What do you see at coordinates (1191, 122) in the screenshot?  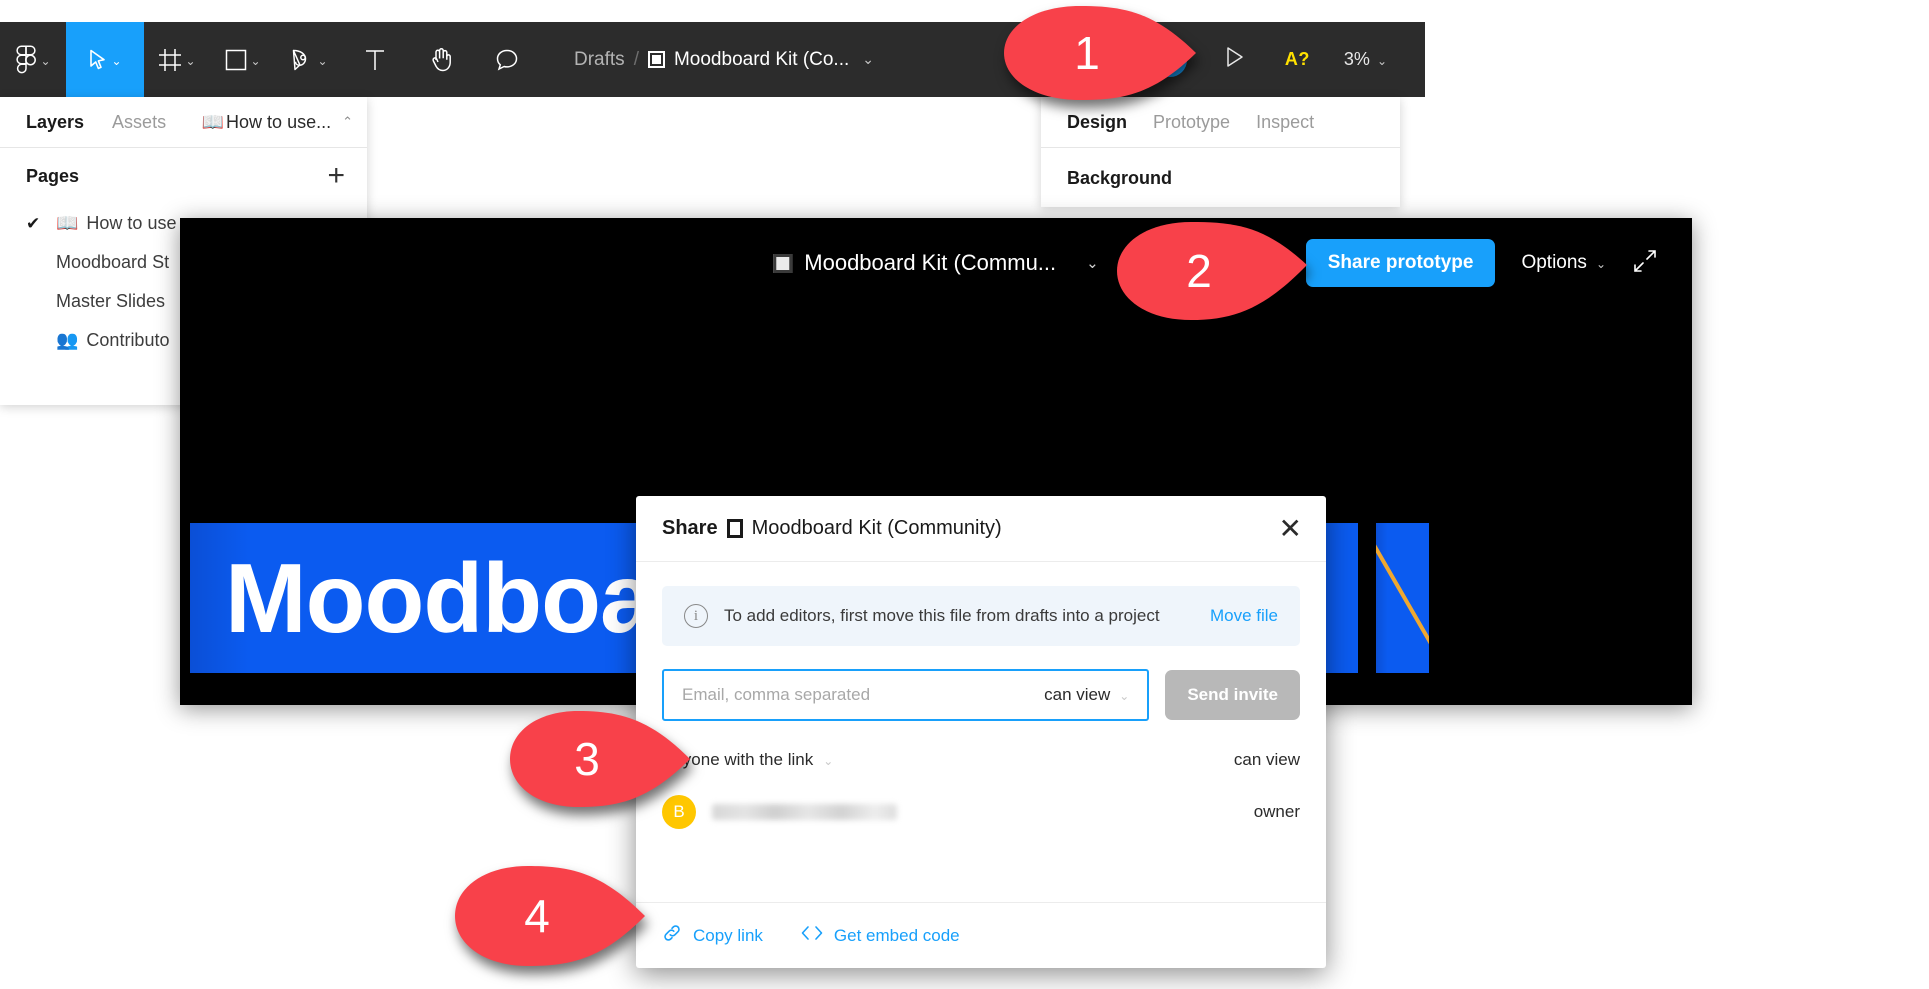 I see `tab-prototype: Prototype` at bounding box center [1191, 122].